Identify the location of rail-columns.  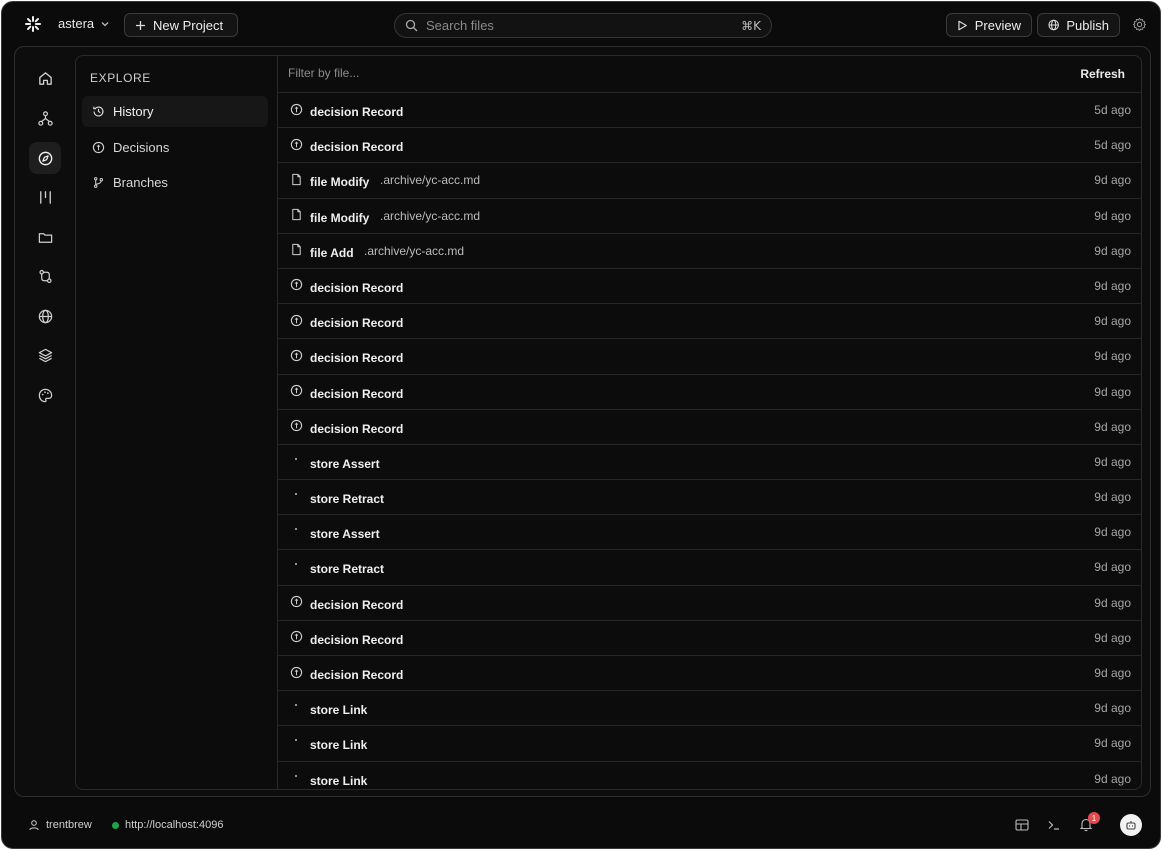
(45, 197).